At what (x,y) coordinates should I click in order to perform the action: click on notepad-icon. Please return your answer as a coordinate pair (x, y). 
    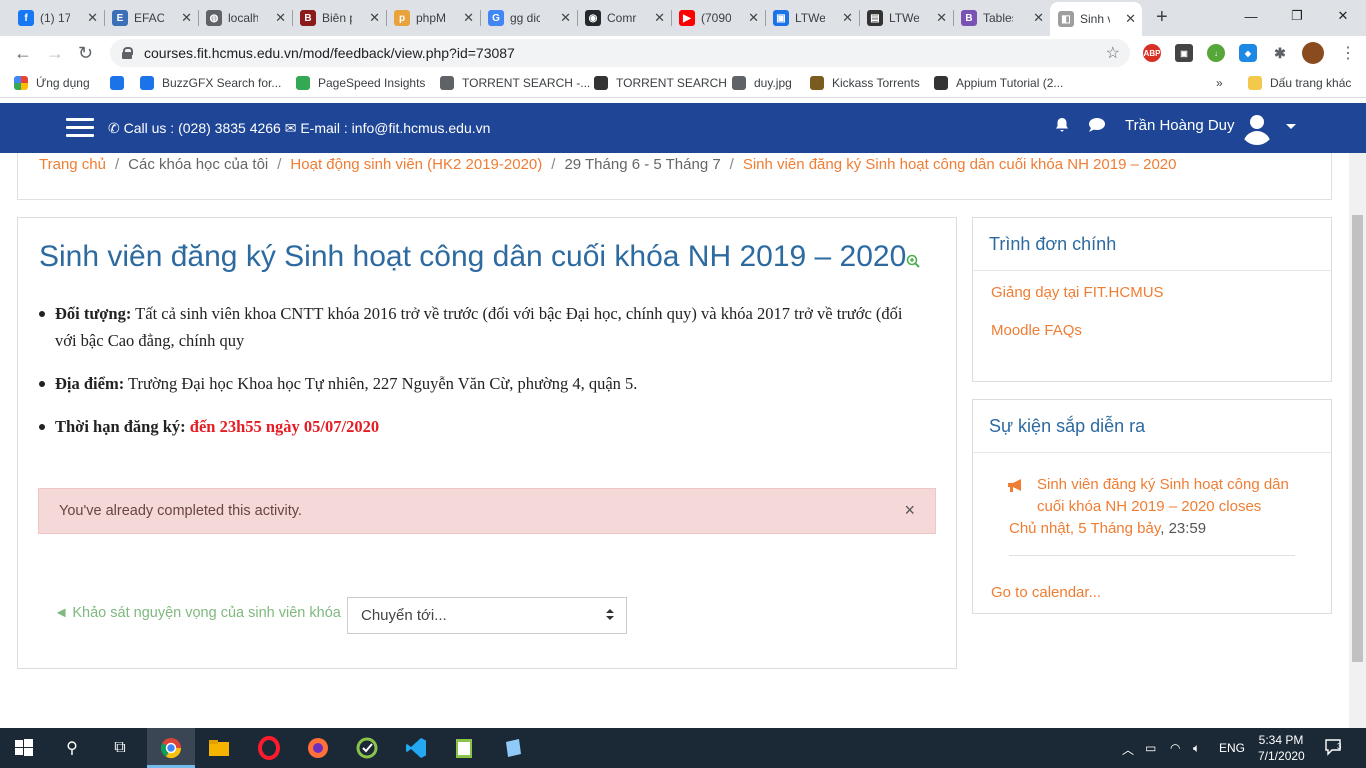
    Looking at the image, I should click on (464, 748).